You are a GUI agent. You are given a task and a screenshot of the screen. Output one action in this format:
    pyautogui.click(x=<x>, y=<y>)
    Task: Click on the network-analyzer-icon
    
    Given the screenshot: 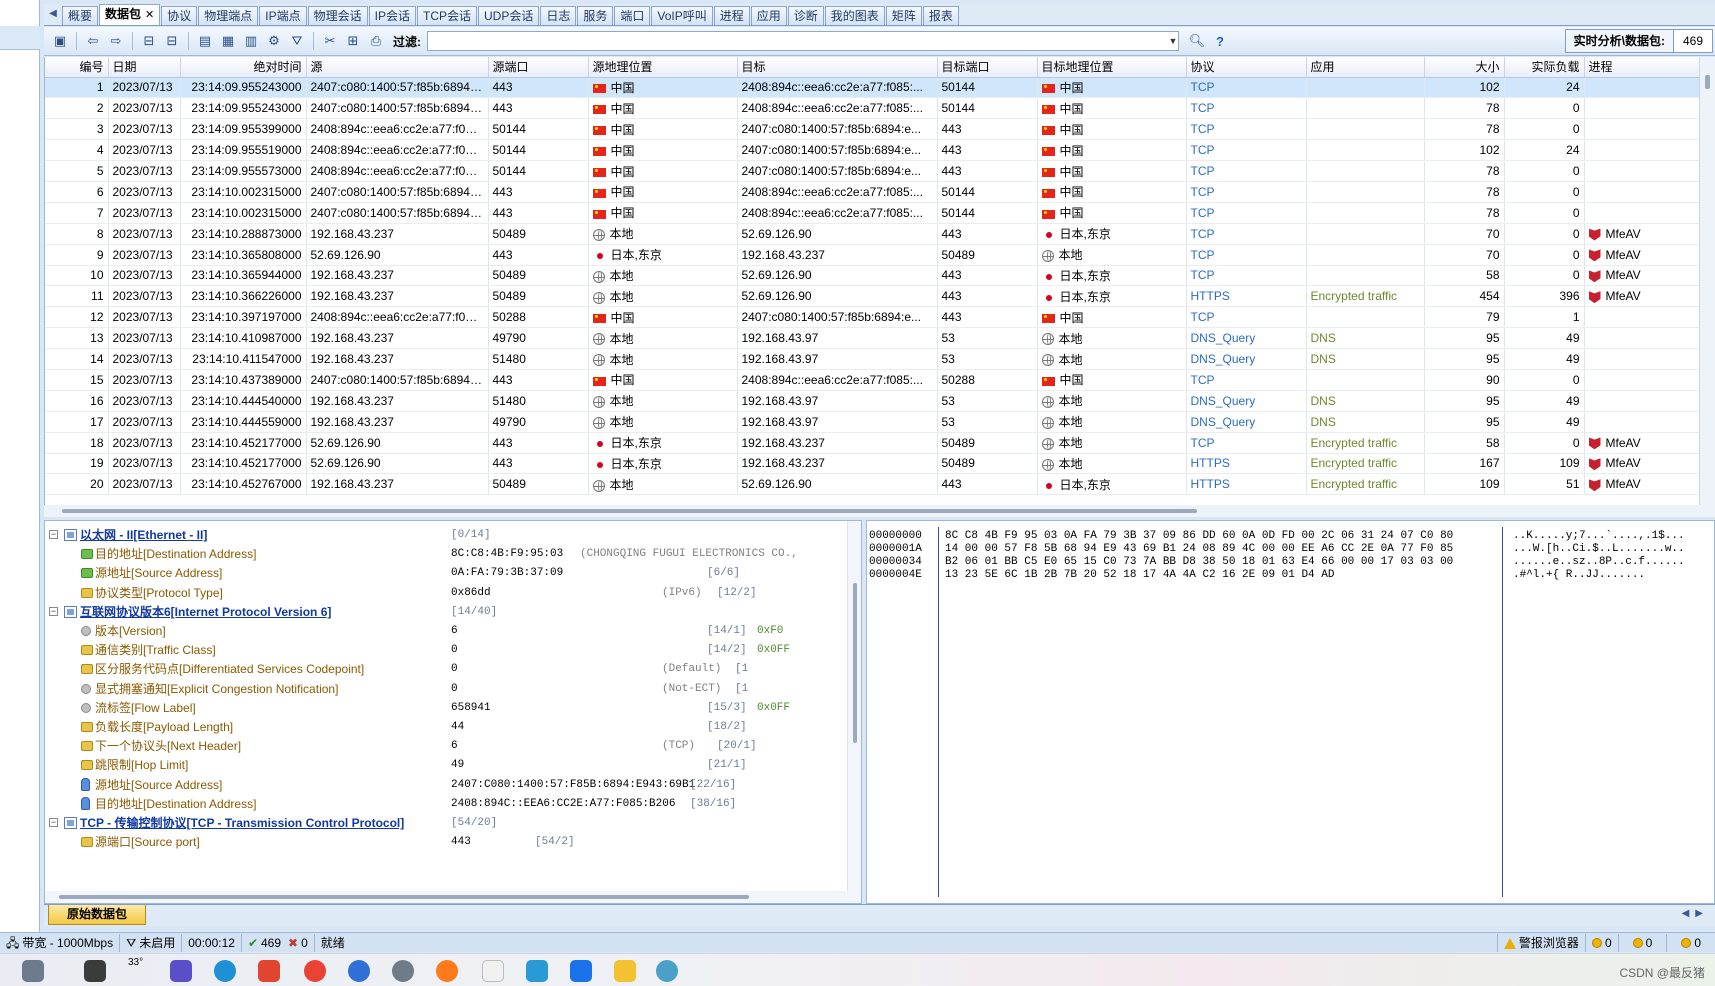 What is the action you would take?
    pyautogui.click(x=667, y=971)
    